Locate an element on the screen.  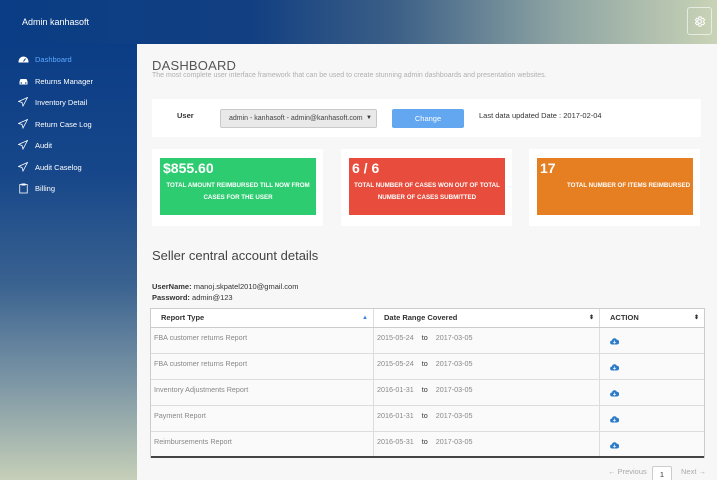
sidebar-item-dashboard: Dashboard is located at coordinates (68, 59).